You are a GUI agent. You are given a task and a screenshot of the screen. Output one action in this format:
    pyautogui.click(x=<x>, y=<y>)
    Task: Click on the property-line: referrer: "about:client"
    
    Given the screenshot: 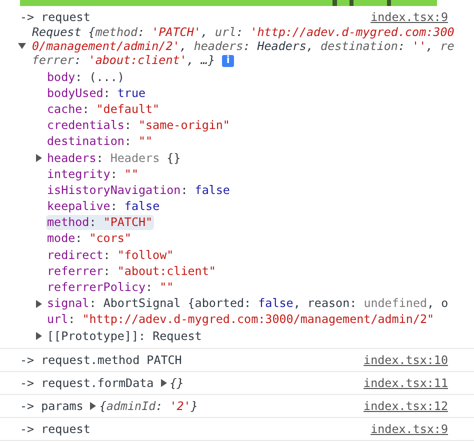 What is the action you would take?
    pyautogui.click(x=131, y=271)
    